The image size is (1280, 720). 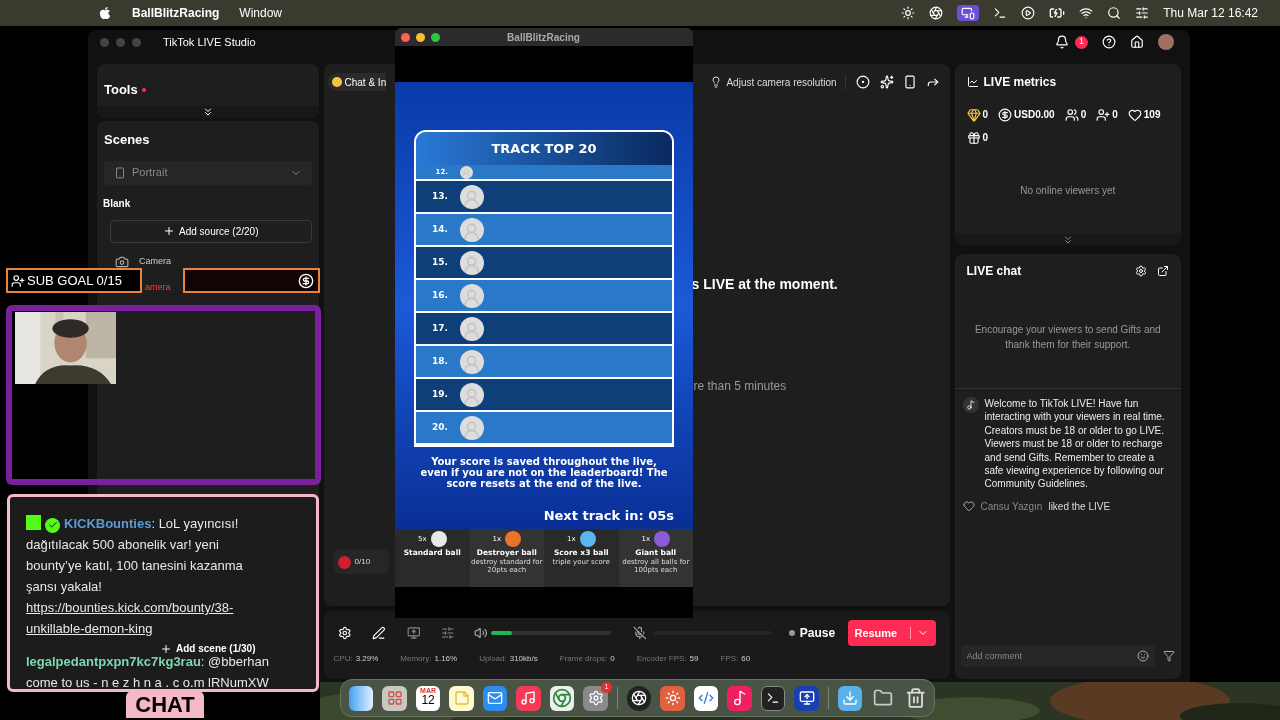 What do you see at coordinates (1034, 115) in the screenshot?
I see `metric-value: USD0.00` at bounding box center [1034, 115].